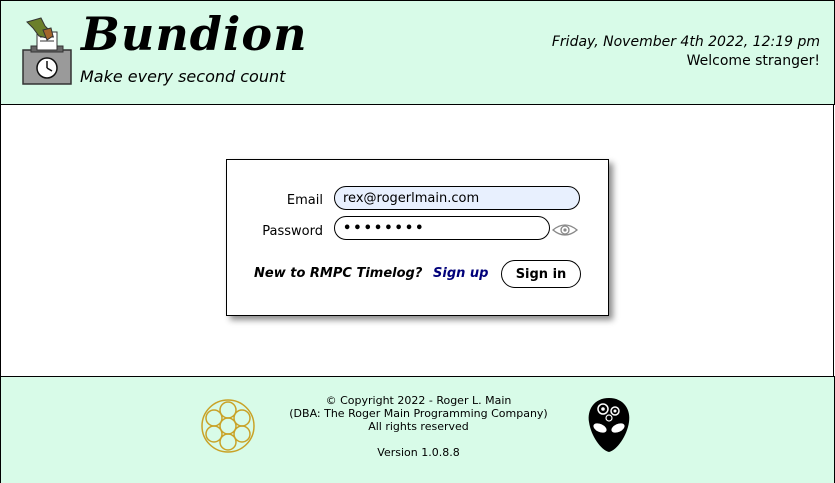 The height and width of the screenshot is (483, 835). What do you see at coordinates (833, 240) in the screenshot?
I see `right-border` at bounding box center [833, 240].